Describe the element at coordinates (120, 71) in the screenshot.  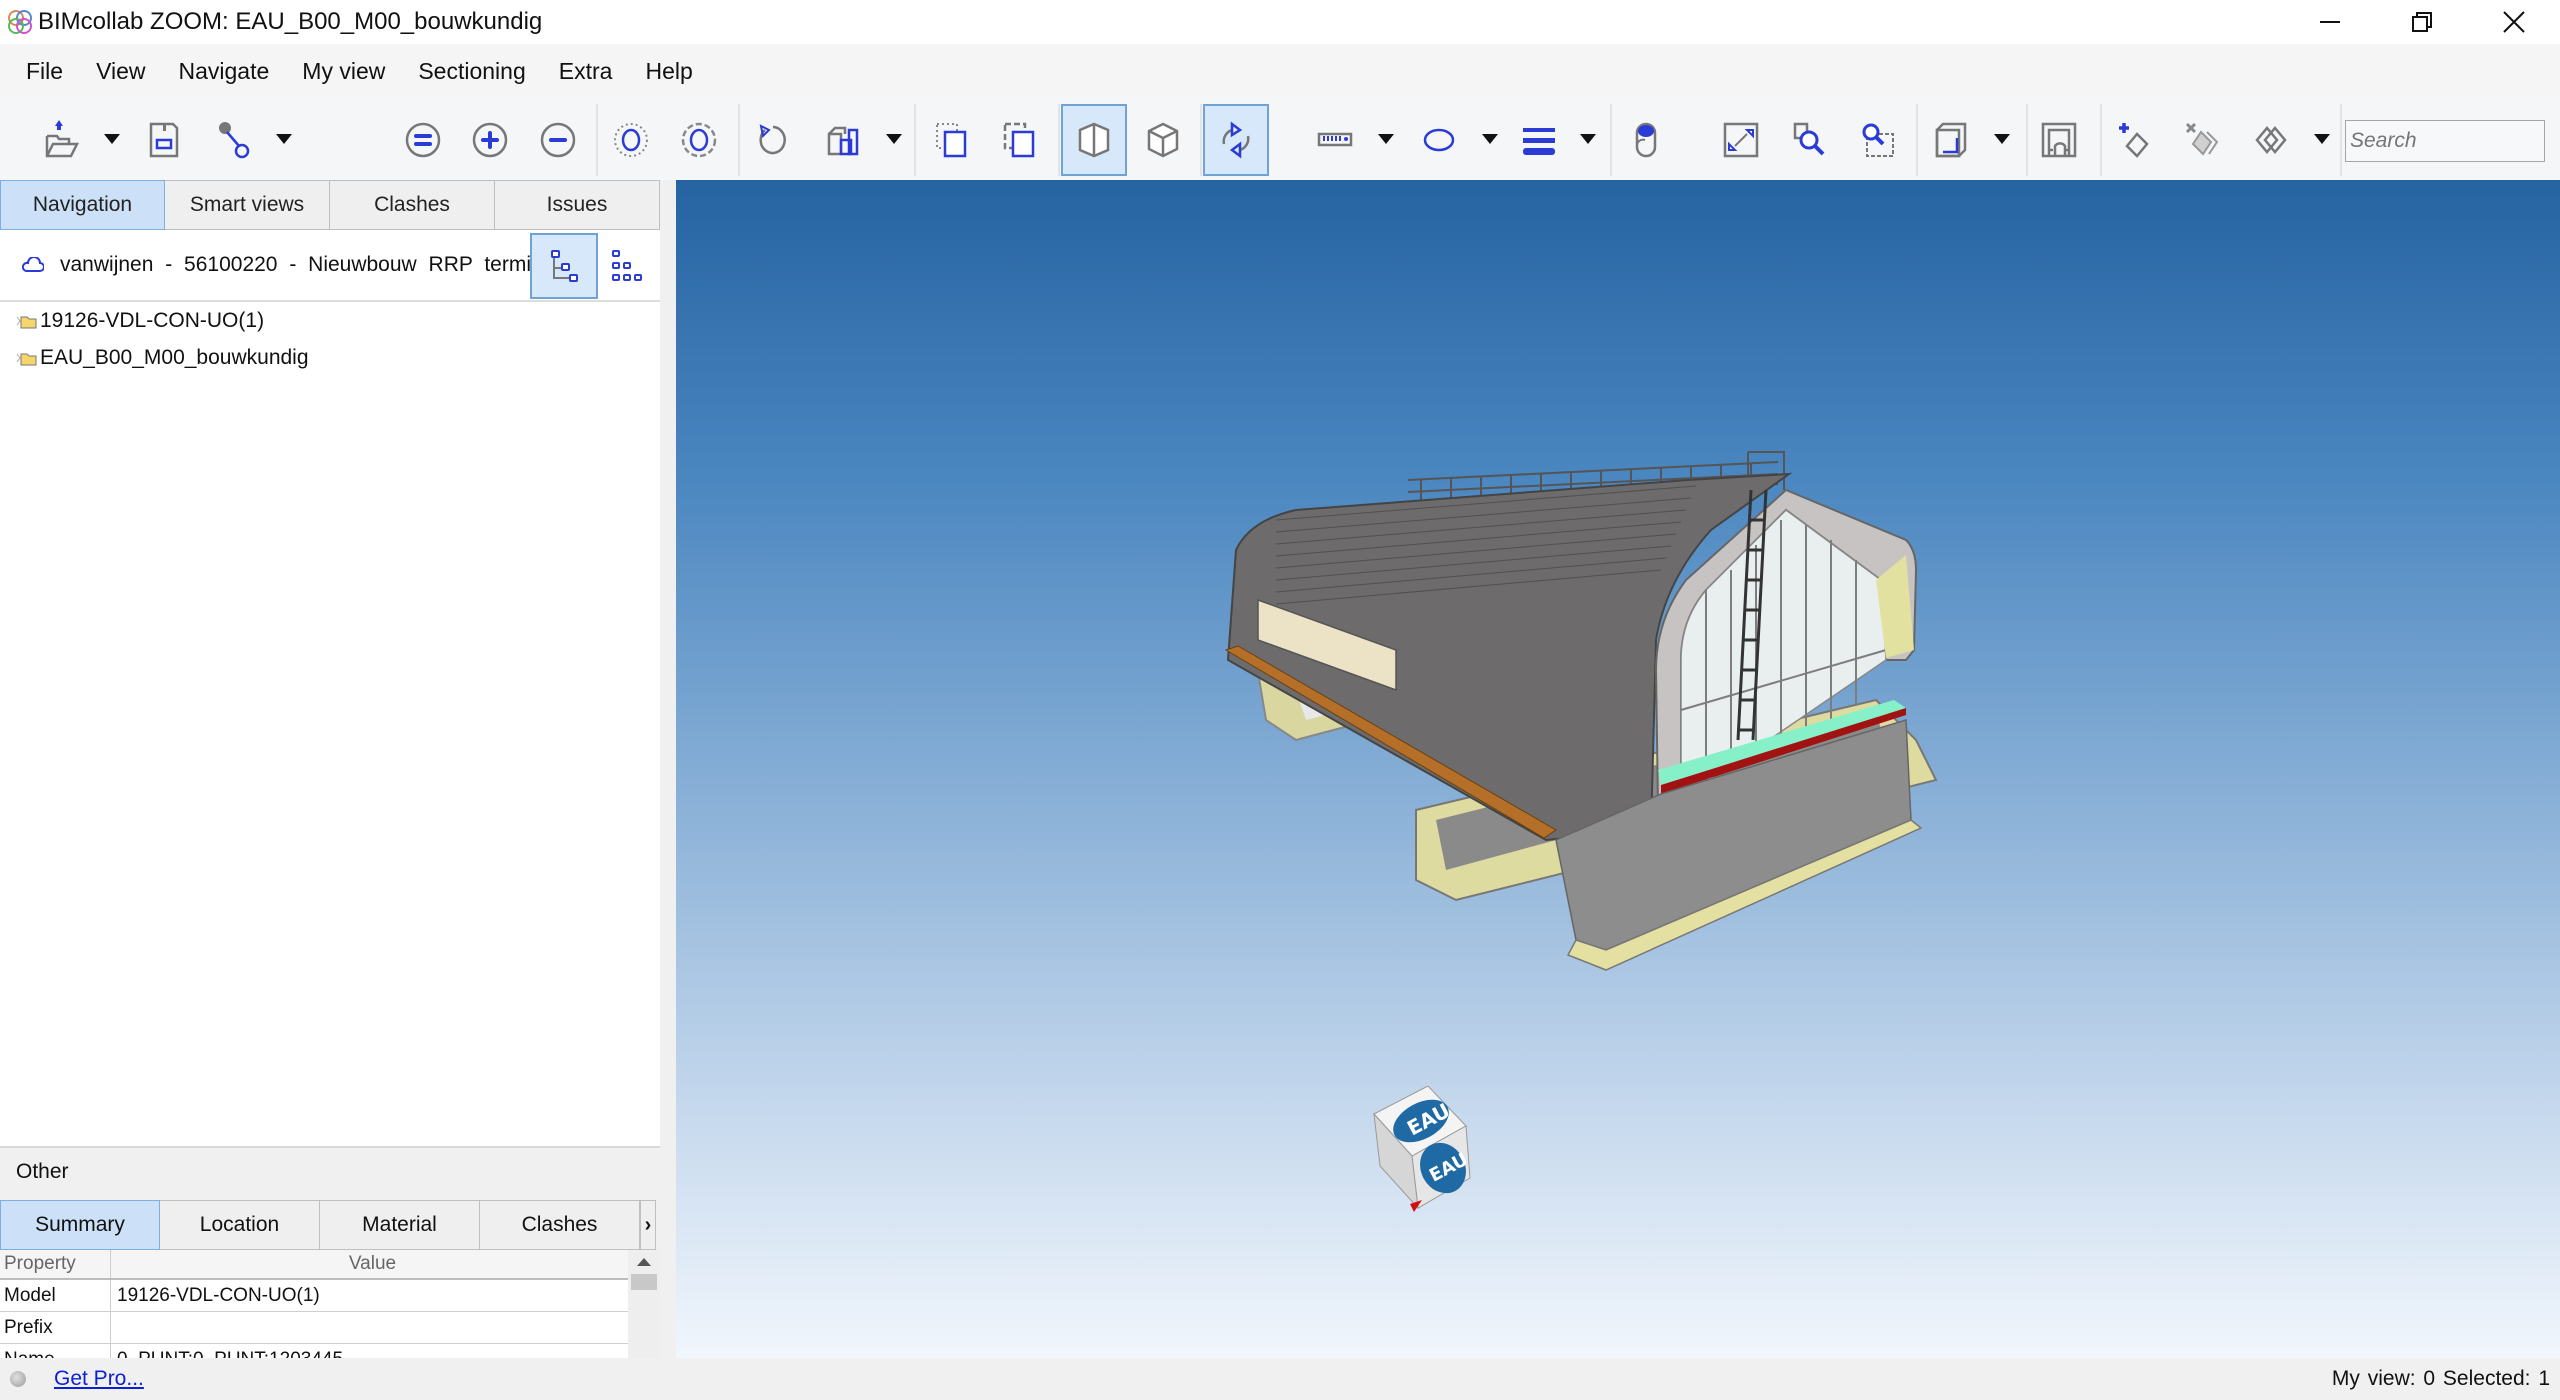
I see `menu-view: View` at that location.